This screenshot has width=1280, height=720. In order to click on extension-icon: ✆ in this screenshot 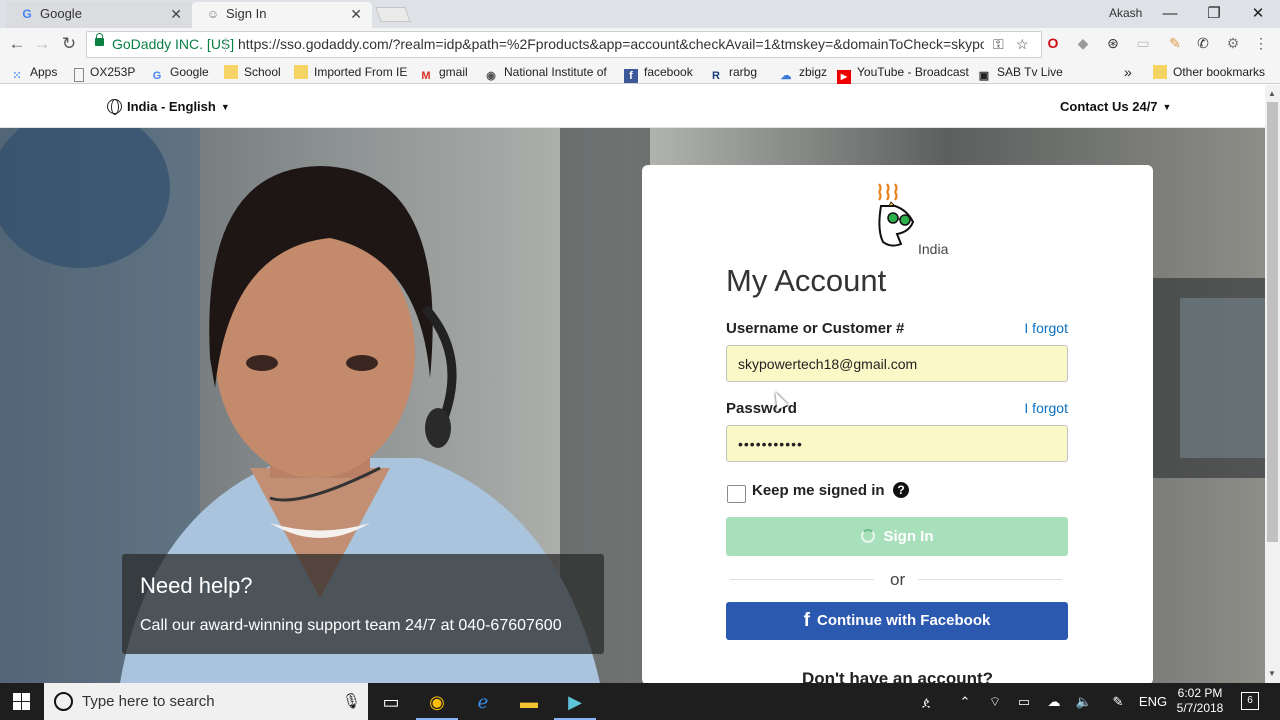, I will do `click(1203, 43)`.